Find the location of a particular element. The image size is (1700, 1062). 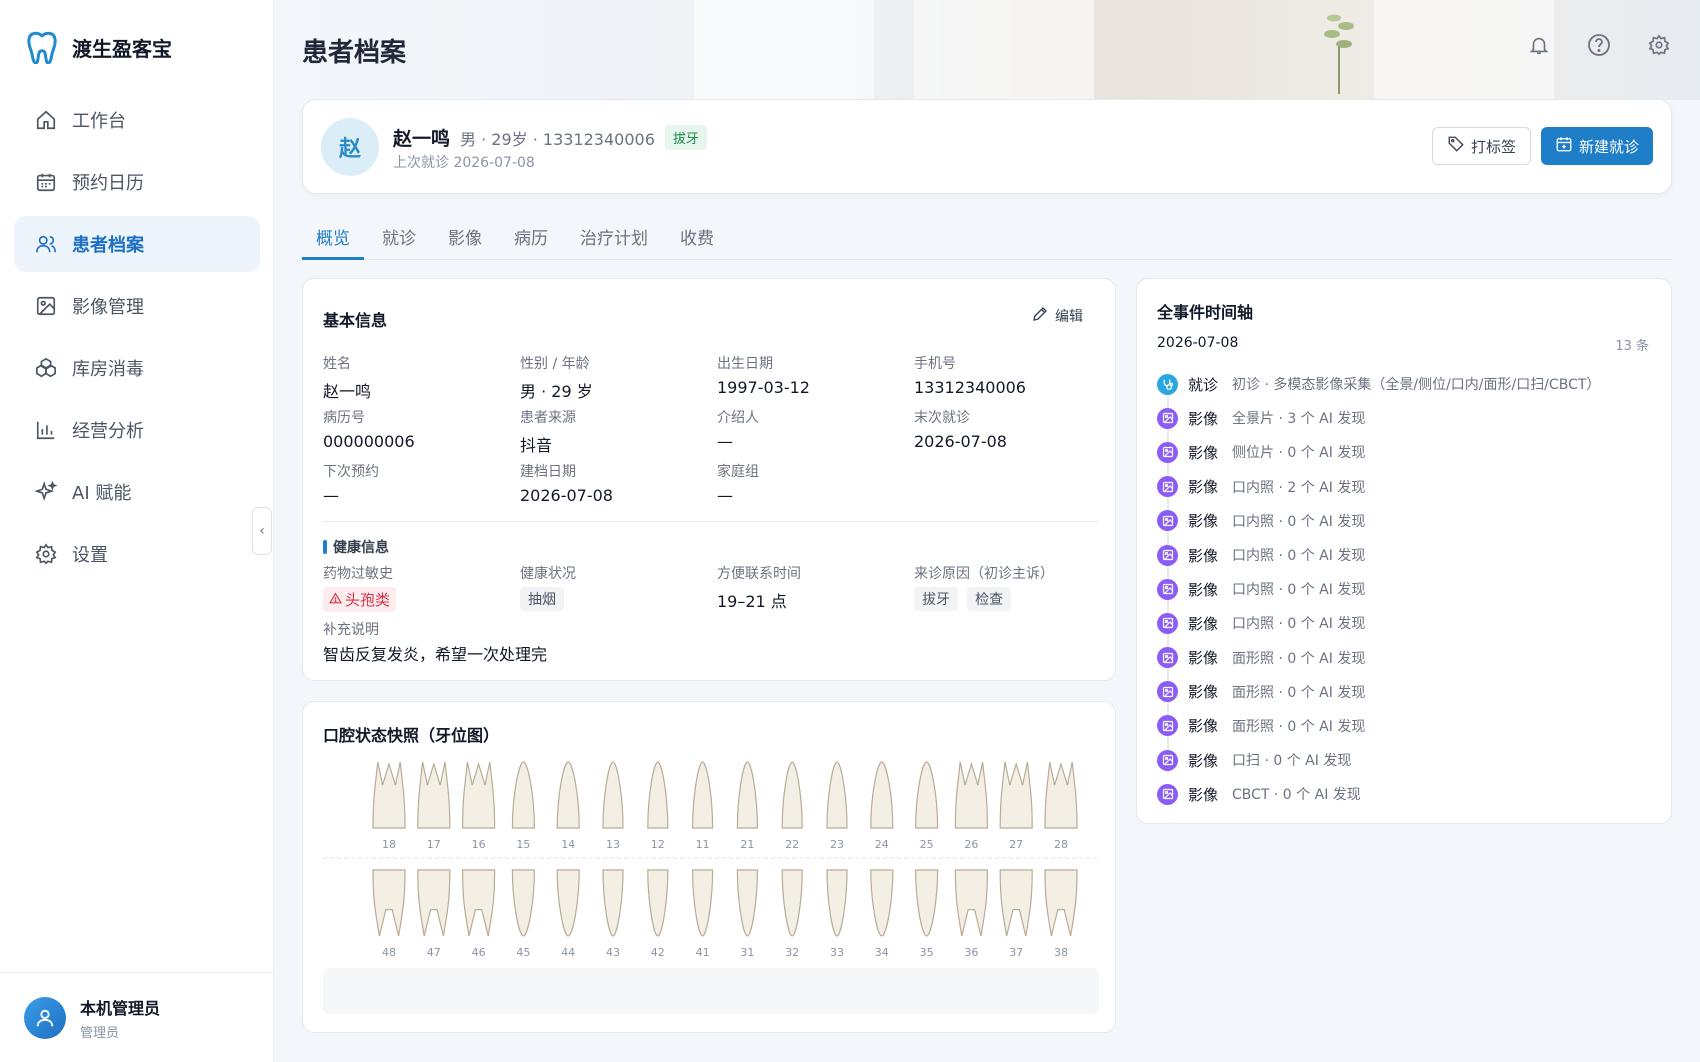

sidebar-collapse-button: ‹ is located at coordinates (262, 531).